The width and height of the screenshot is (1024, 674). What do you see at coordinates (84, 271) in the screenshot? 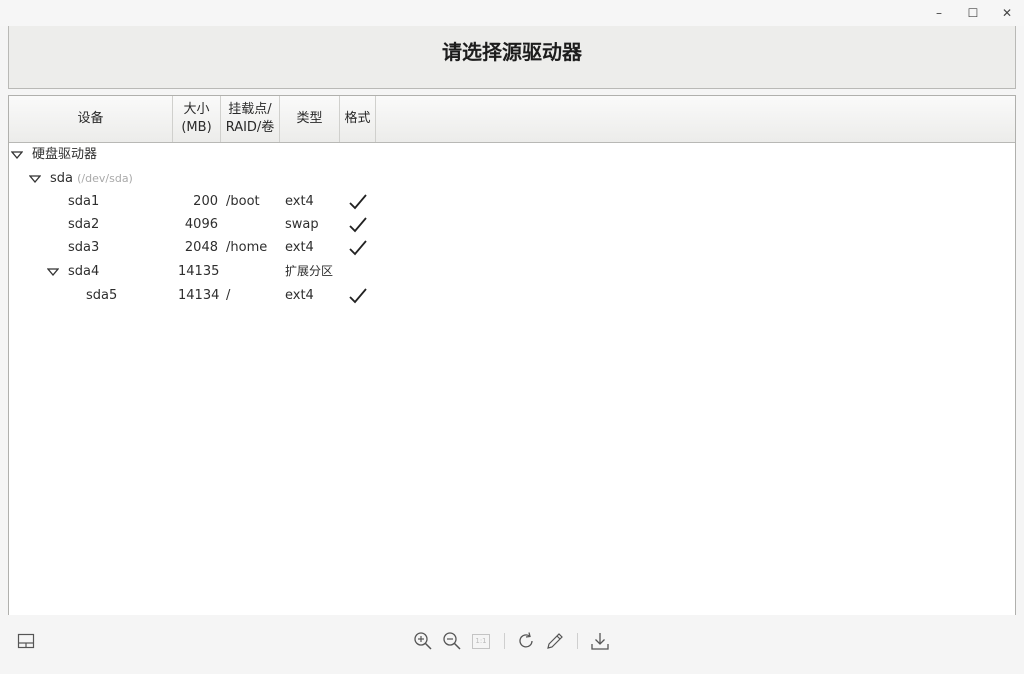
I see `device-cell: sda4` at bounding box center [84, 271].